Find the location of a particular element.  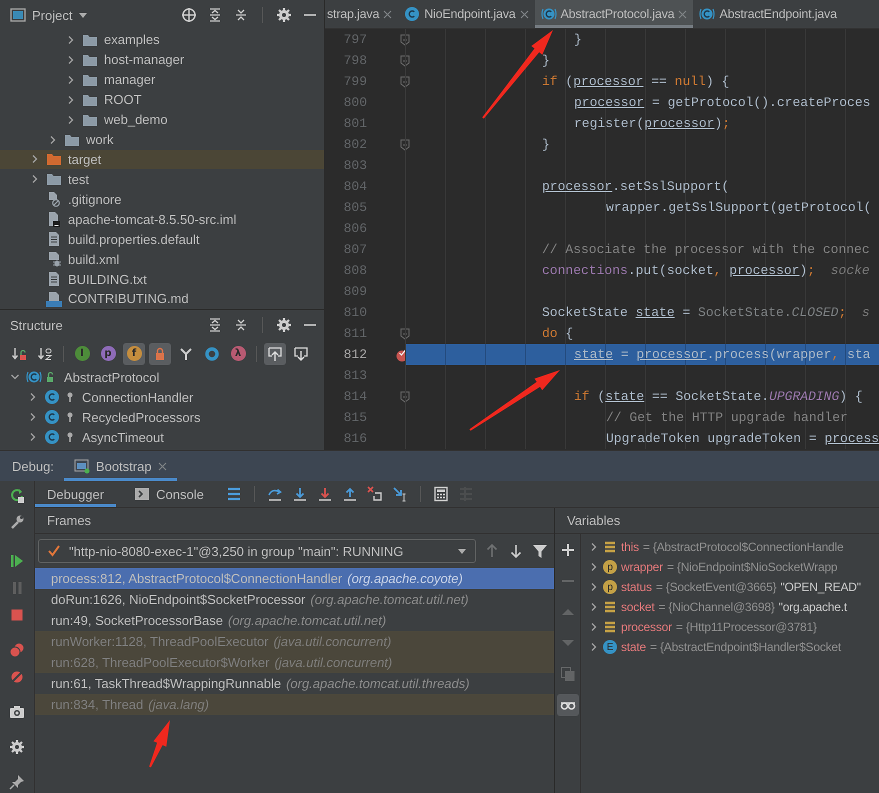

editor-tab: NioEndpoint.java is located at coordinates (466, 14).